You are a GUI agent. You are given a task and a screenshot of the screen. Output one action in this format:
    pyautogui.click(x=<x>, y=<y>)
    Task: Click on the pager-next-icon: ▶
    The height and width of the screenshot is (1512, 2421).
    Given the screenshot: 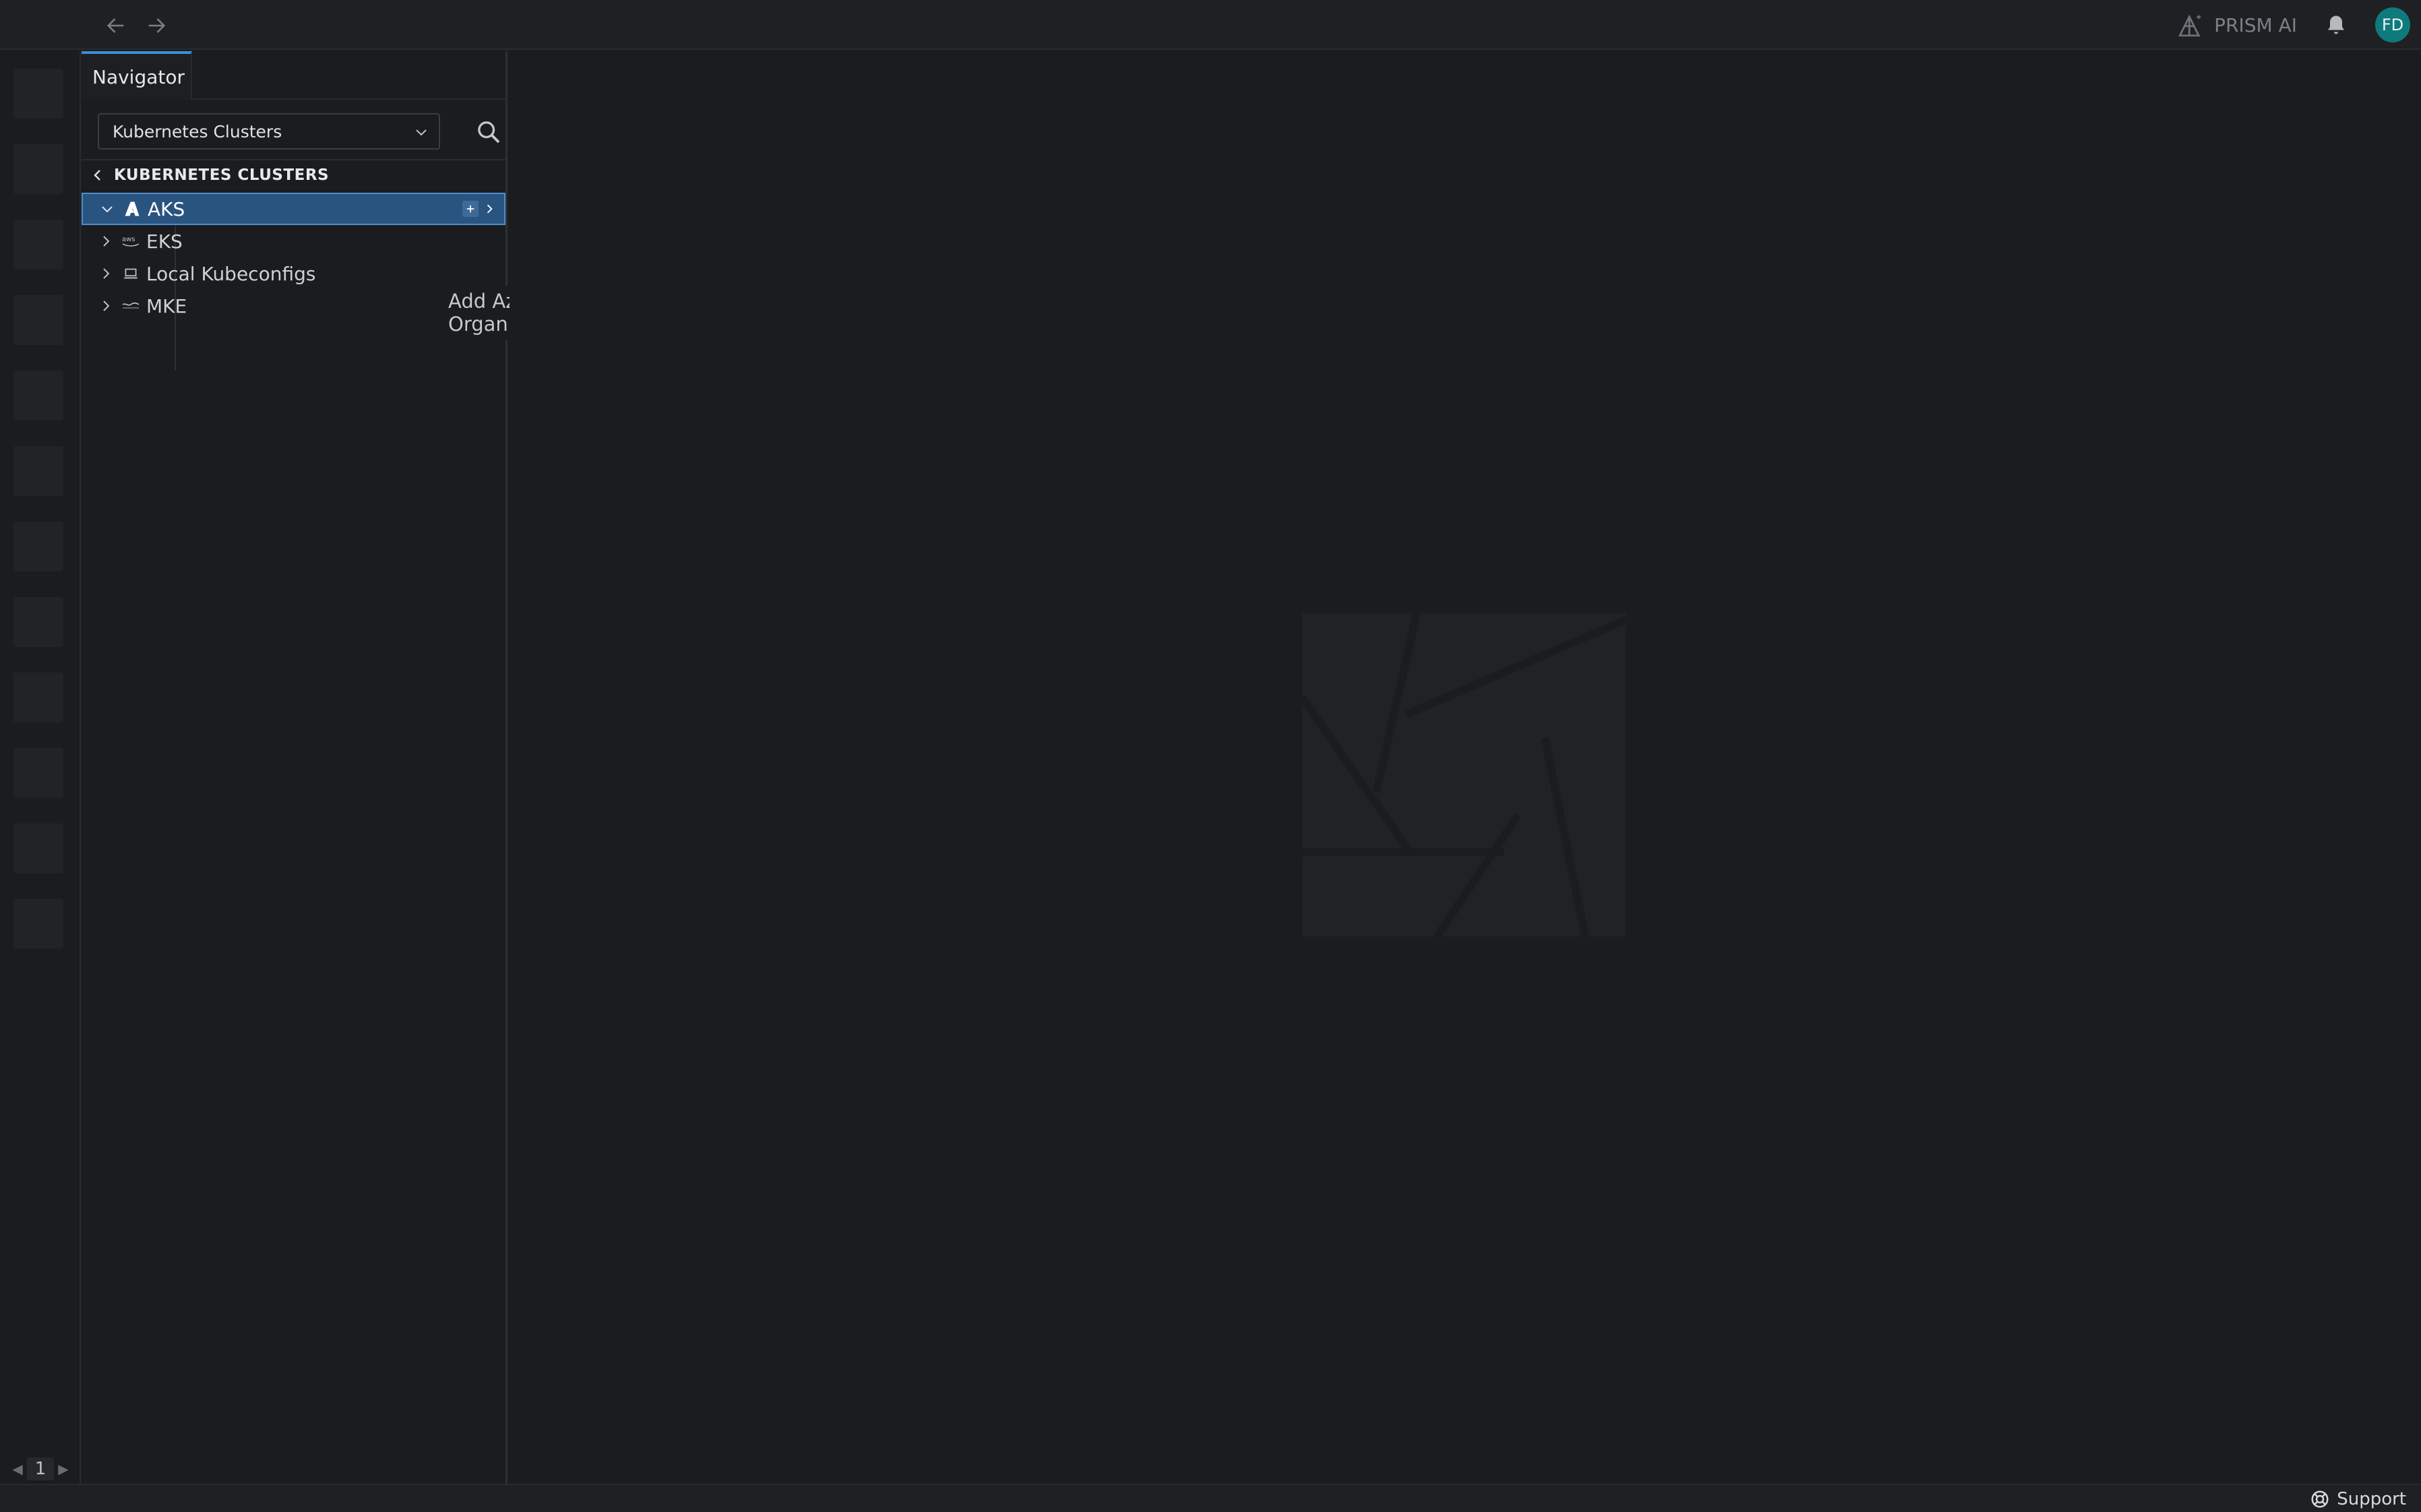 What is the action you would take?
    pyautogui.click(x=63, y=1469)
    